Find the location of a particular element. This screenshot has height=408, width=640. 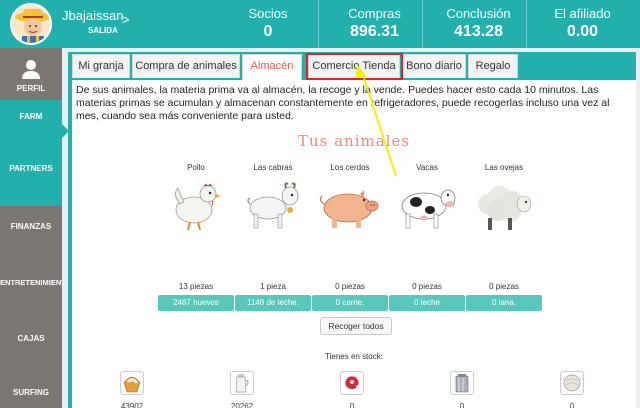

sidebar-item-label: PARTNERS is located at coordinates (31, 168).